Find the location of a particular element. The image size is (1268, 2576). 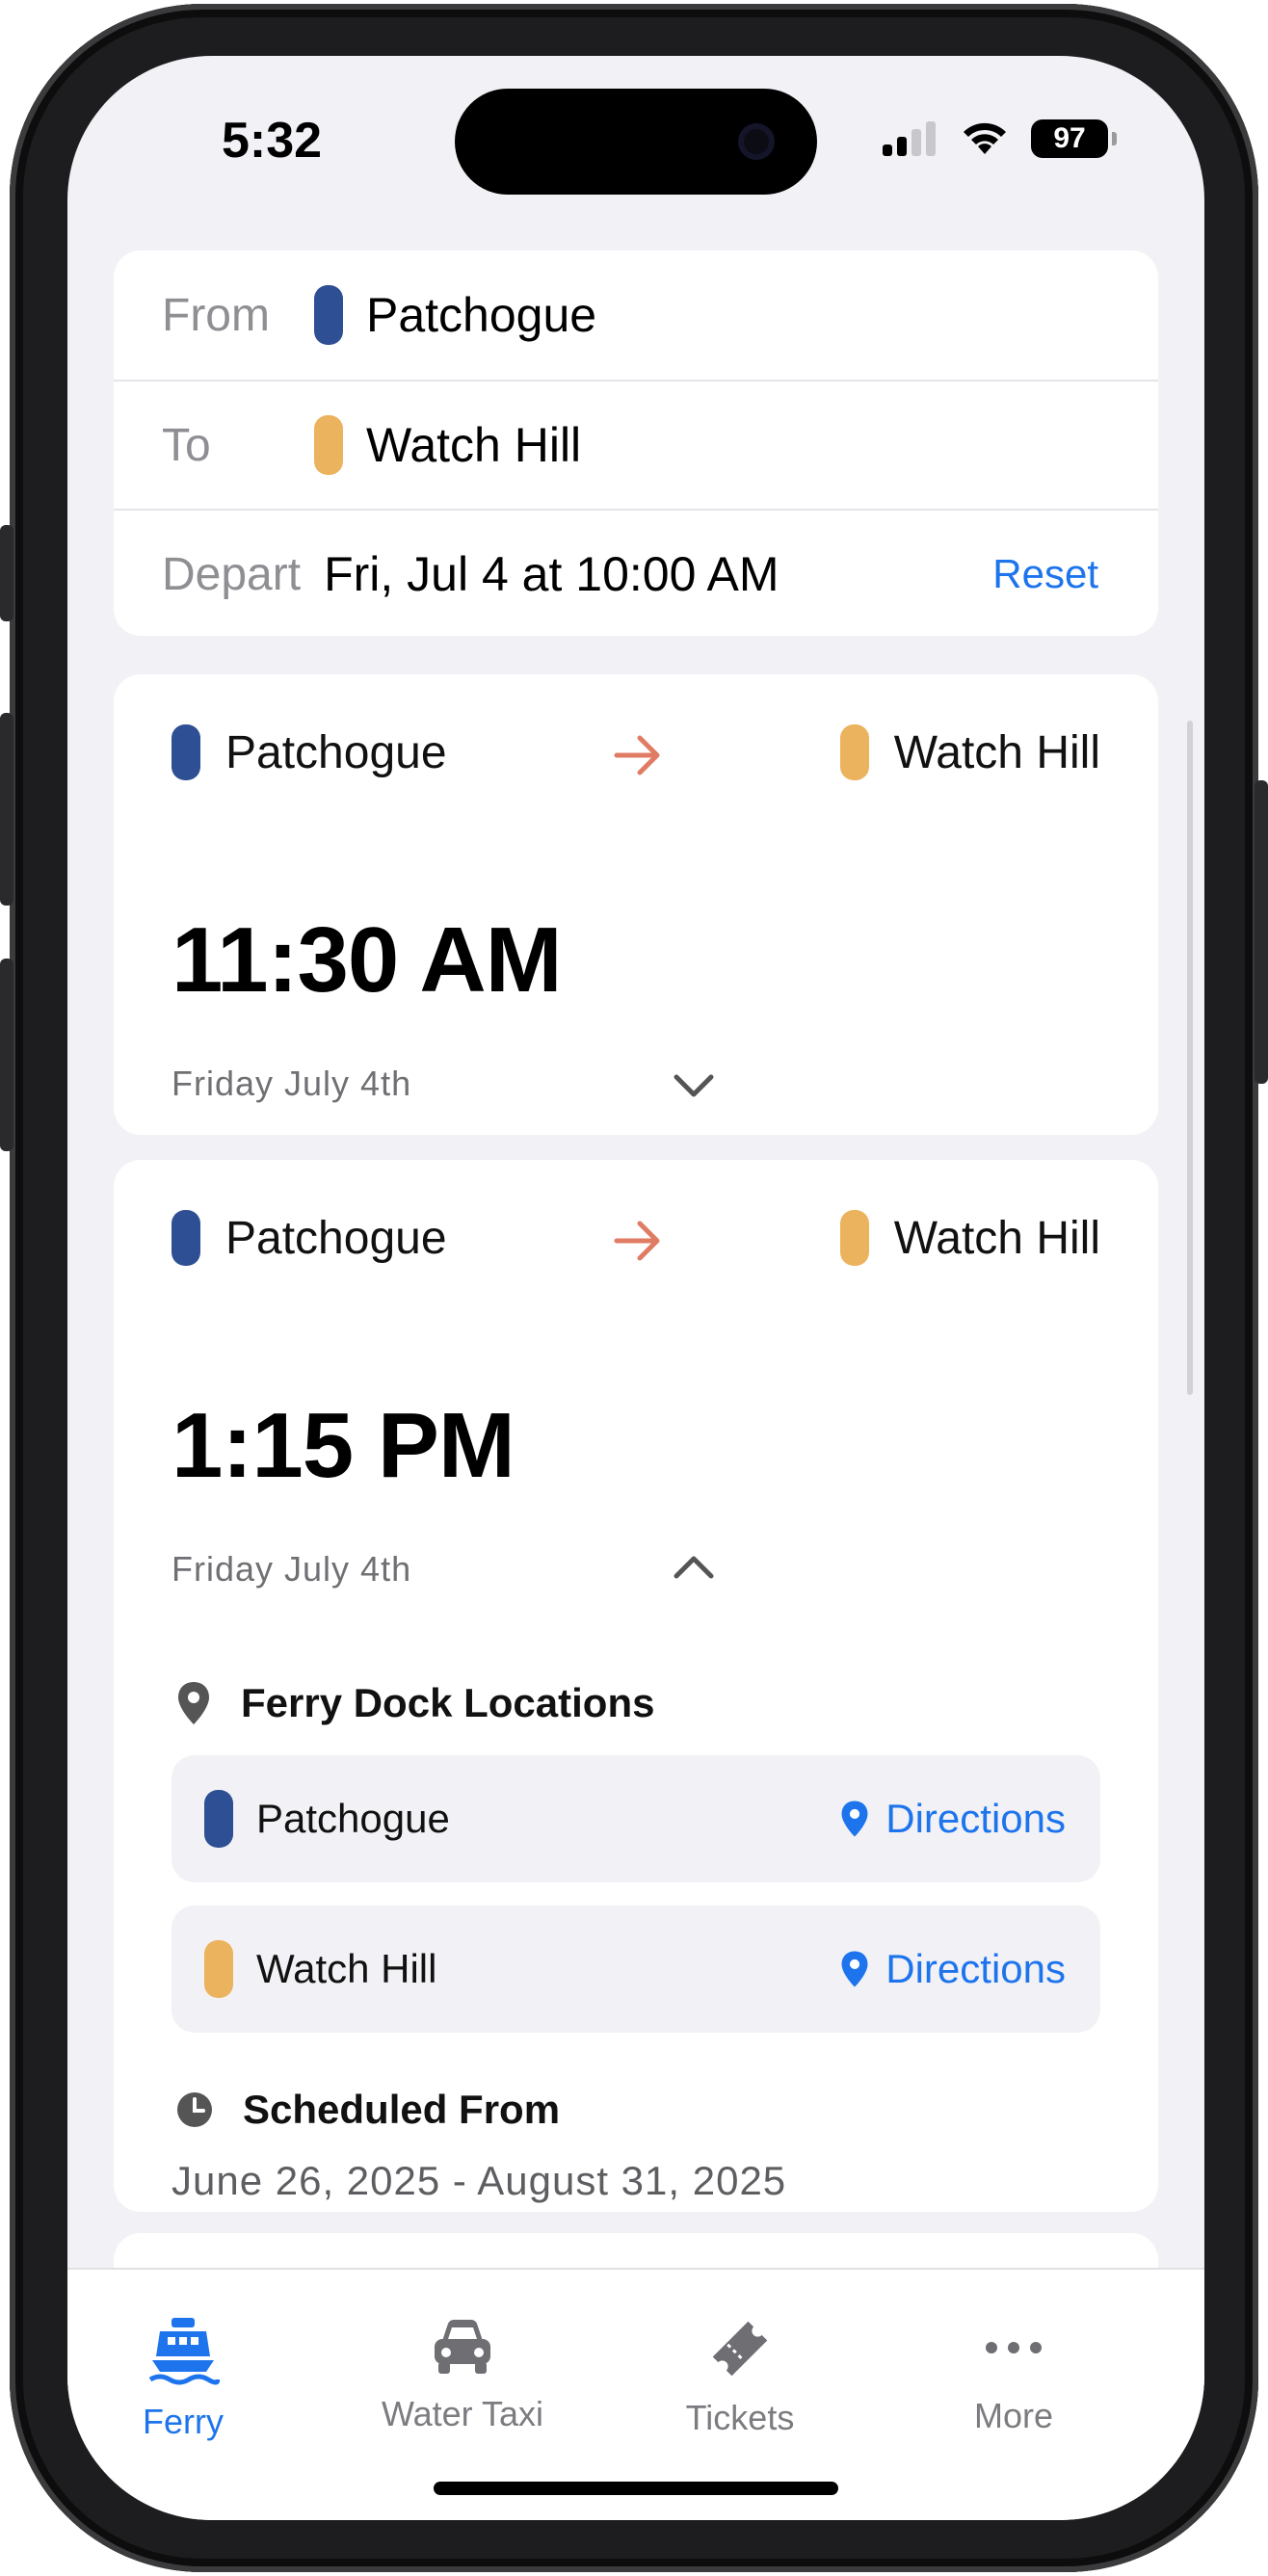

to-value: Watch Hill is located at coordinates (474, 445).